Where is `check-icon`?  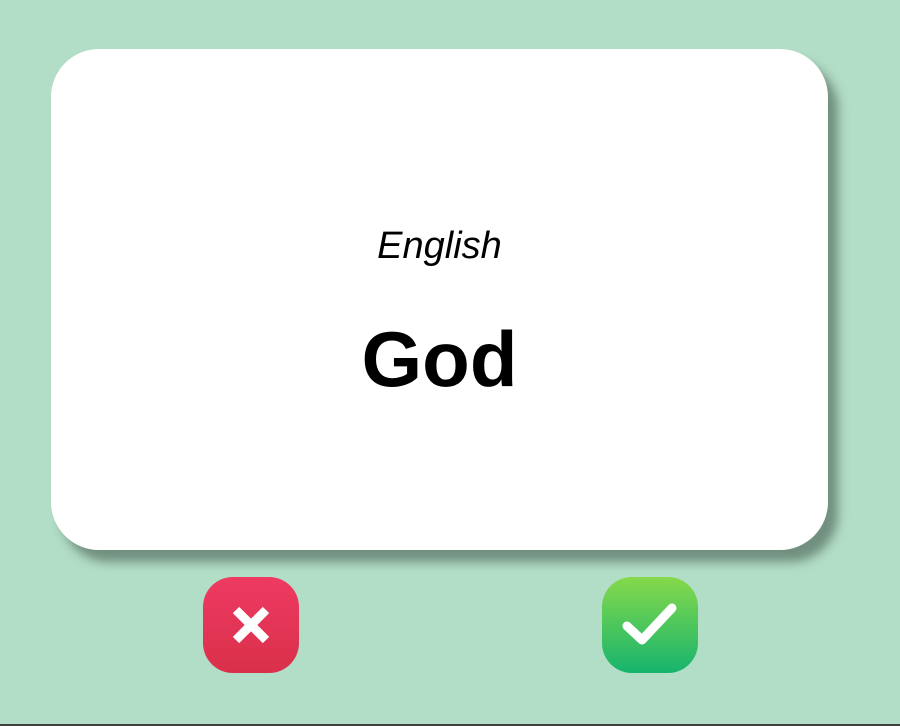
check-icon is located at coordinates (649, 624).